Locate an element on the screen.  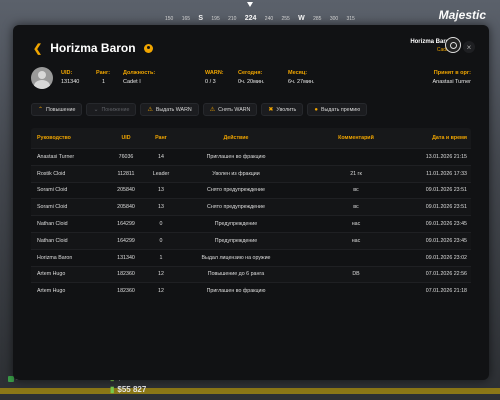
bonus-button: ● Выдать премию is located at coordinates (337, 109).